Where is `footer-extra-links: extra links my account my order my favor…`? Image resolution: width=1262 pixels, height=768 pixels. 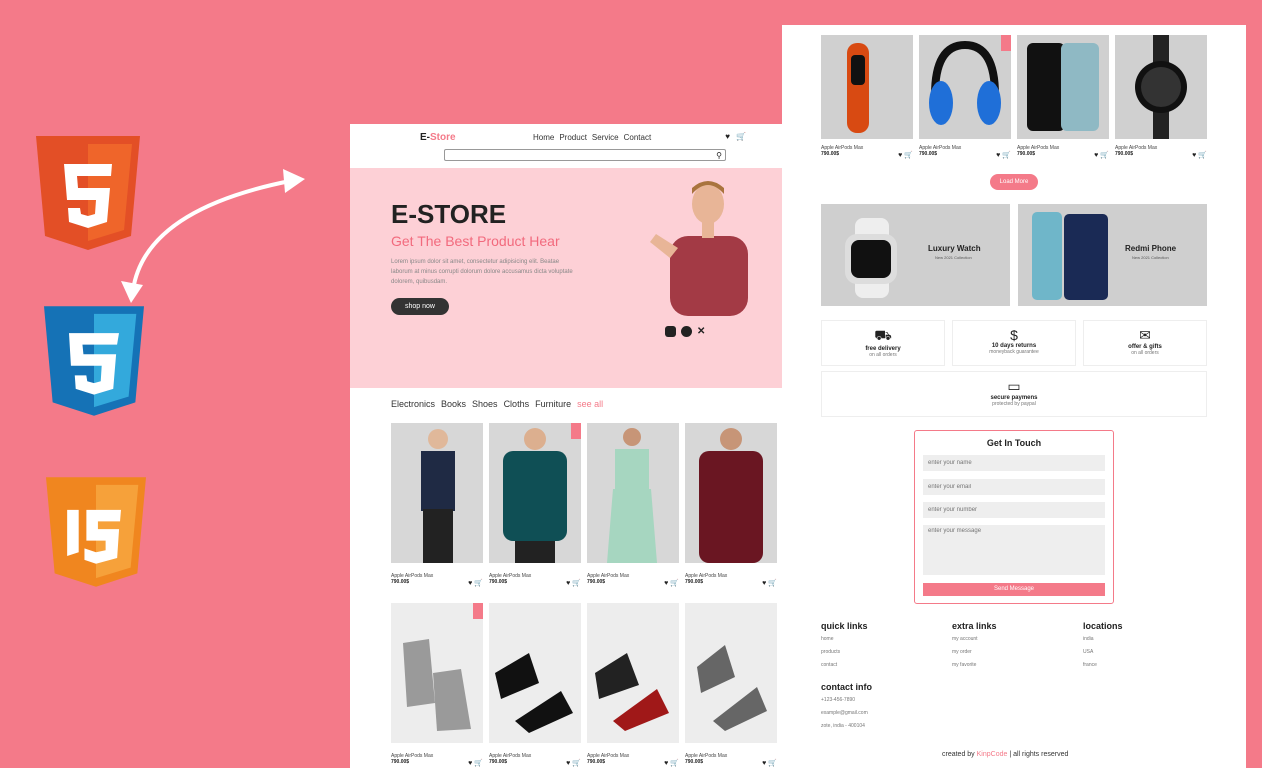 footer-extra-links: extra links my account my order my favor… is located at coordinates (974, 644).